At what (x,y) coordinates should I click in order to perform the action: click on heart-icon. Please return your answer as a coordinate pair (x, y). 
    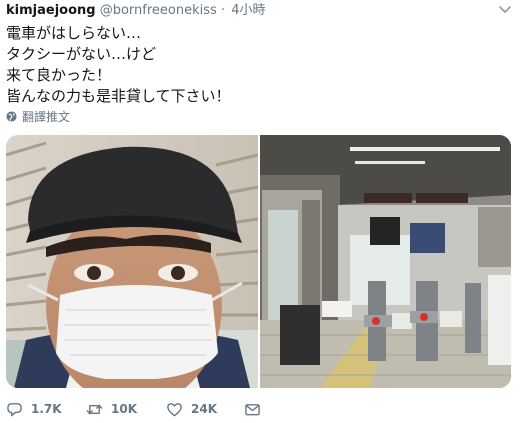
    Looking at the image, I should click on (174, 409).